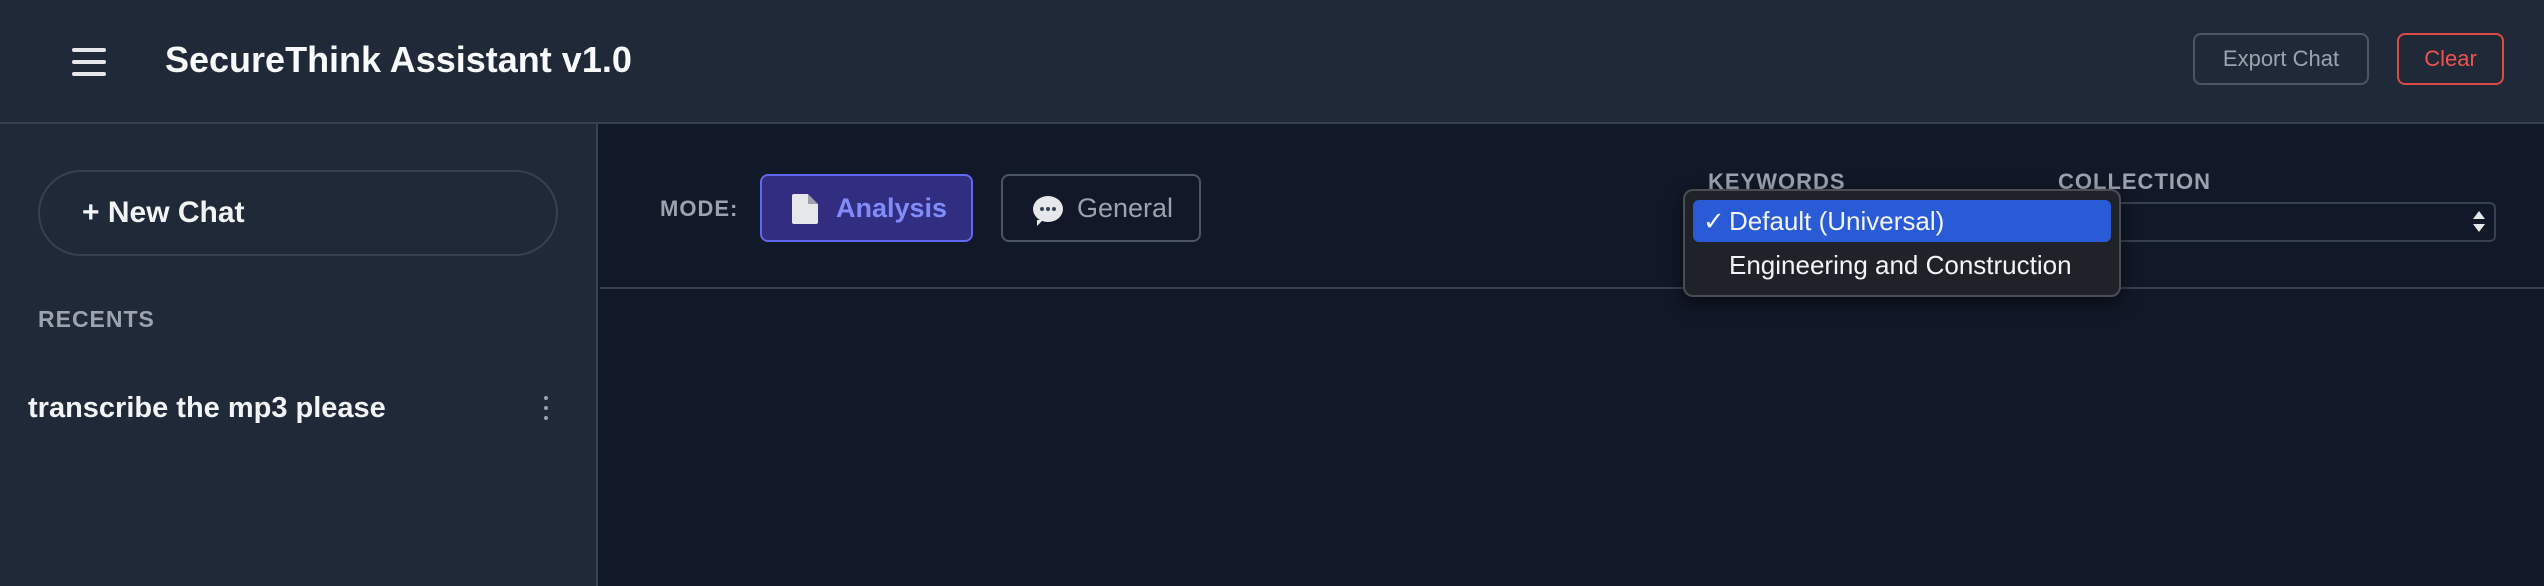  What do you see at coordinates (207, 408) in the screenshot?
I see `recent-chat-label: transcribe the mp3 please` at bounding box center [207, 408].